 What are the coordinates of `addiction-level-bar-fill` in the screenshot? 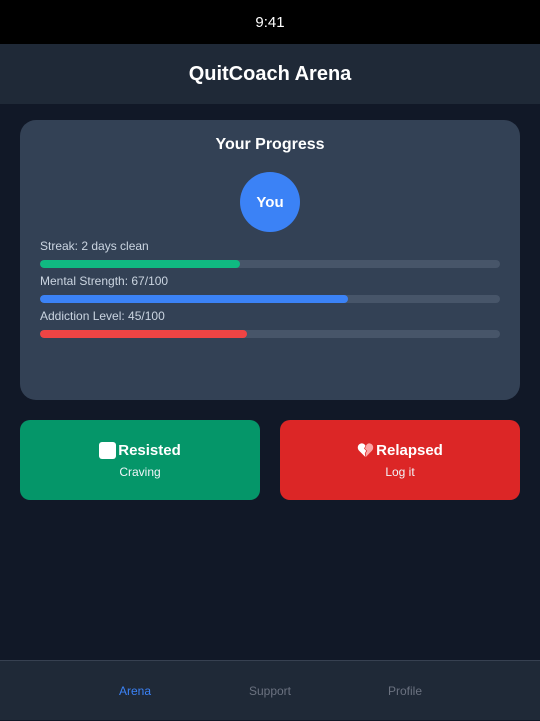 It's located at (143, 334).